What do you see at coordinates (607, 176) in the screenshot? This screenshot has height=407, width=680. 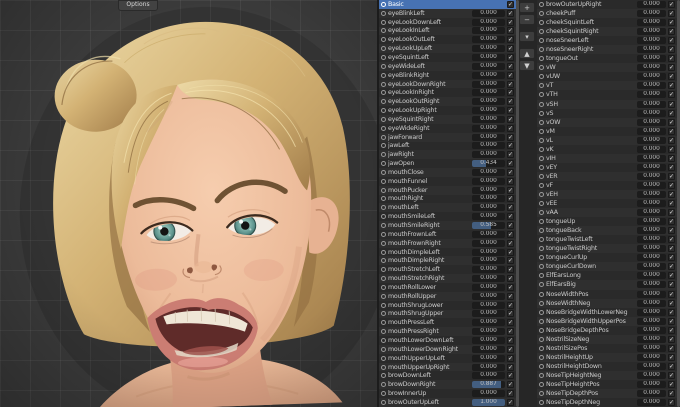 I see `shapekey-row: vER 0.000 ✓` at bounding box center [607, 176].